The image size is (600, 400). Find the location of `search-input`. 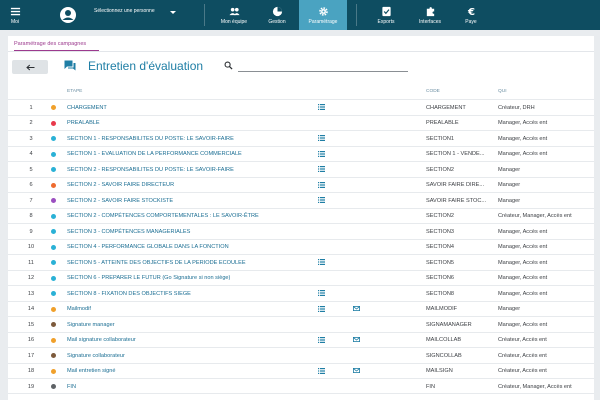

search-input is located at coordinates (323, 66).